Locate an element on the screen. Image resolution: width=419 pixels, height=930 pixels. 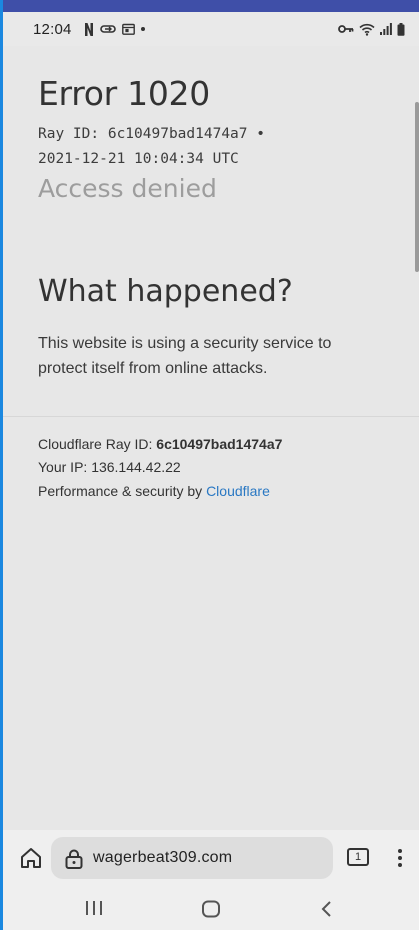
url-text: wagerbeat309.com is located at coordinates (163, 857).